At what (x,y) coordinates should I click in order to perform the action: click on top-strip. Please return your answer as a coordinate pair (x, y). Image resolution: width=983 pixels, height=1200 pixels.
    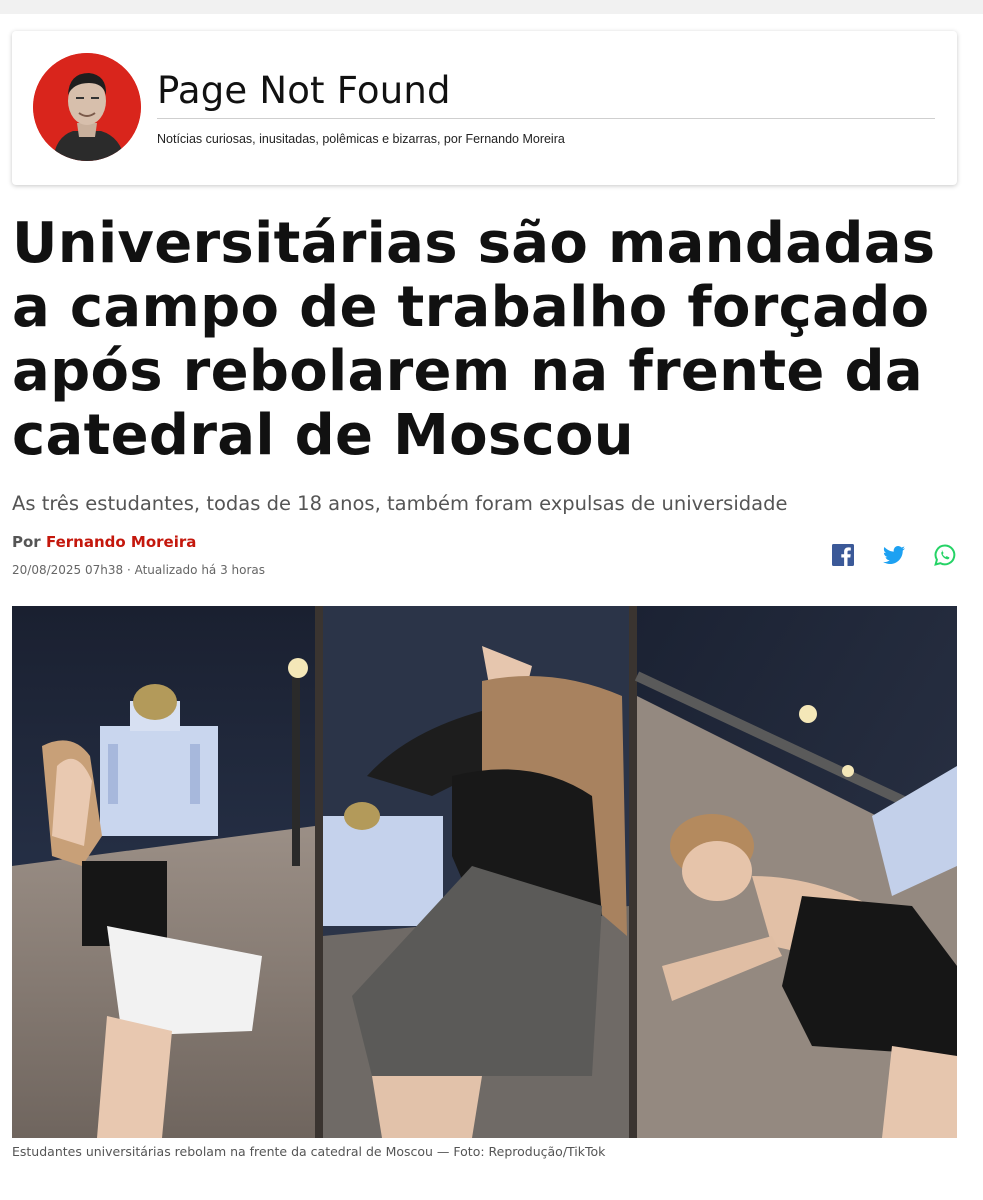
    Looking at the image, I should click on (491, 7).